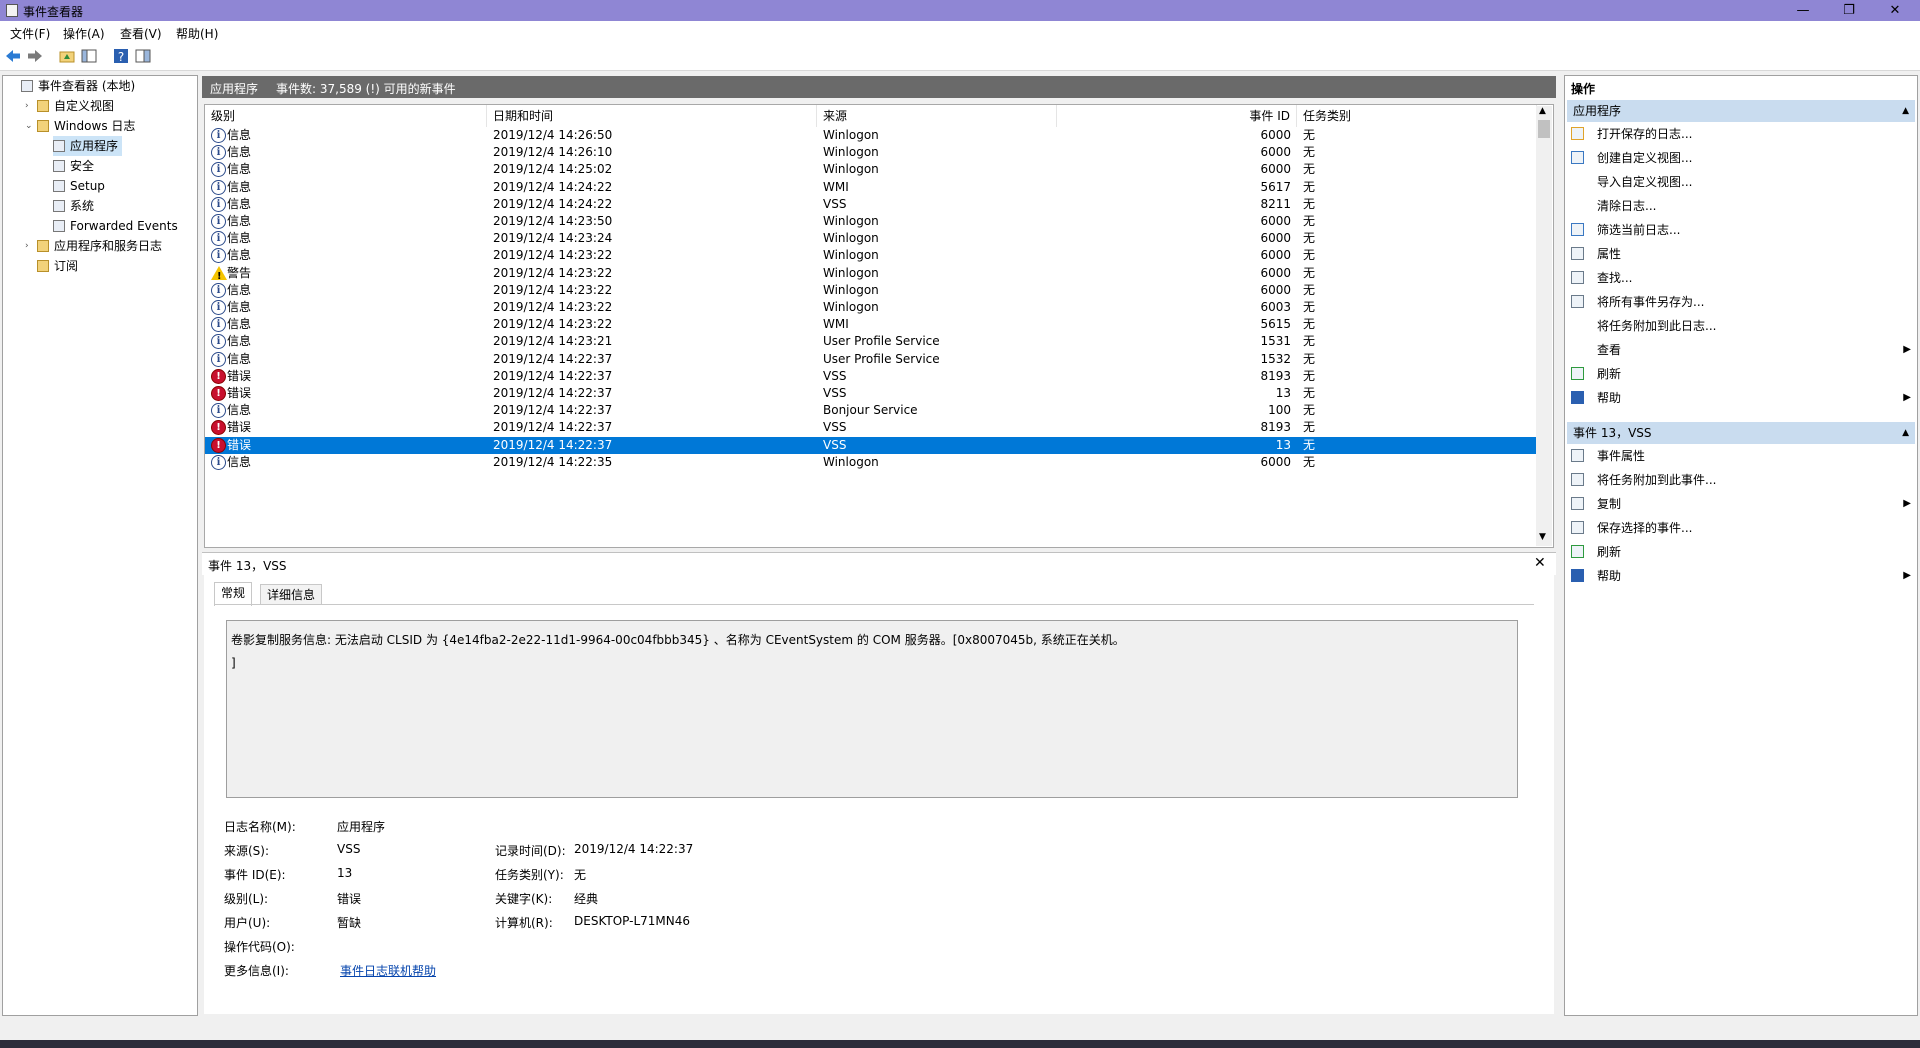  Describe the element at coordinates (78, 86) in the screenshot. I see `tree-item: 事件查看器 (本地)` at that location.